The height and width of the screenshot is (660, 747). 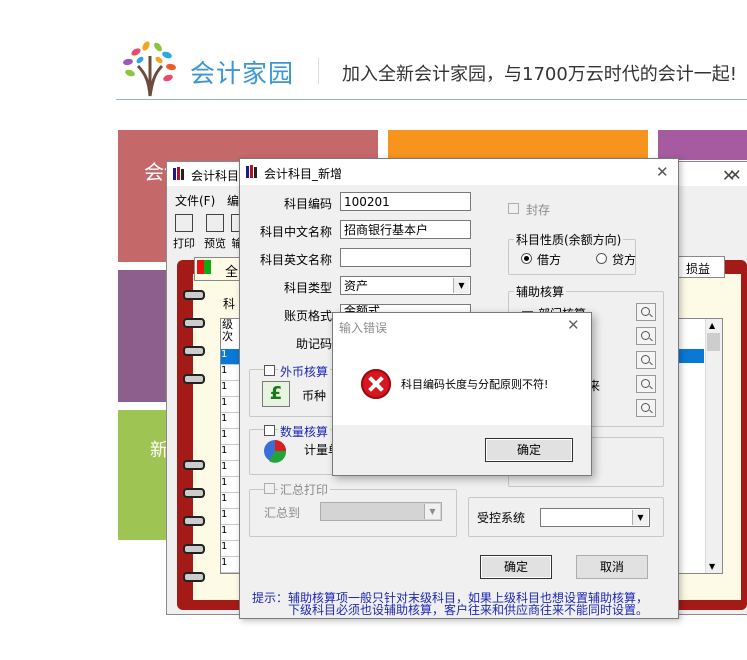 I want to click on back-window-close-icon: ✕, so click(x=735, y=175).